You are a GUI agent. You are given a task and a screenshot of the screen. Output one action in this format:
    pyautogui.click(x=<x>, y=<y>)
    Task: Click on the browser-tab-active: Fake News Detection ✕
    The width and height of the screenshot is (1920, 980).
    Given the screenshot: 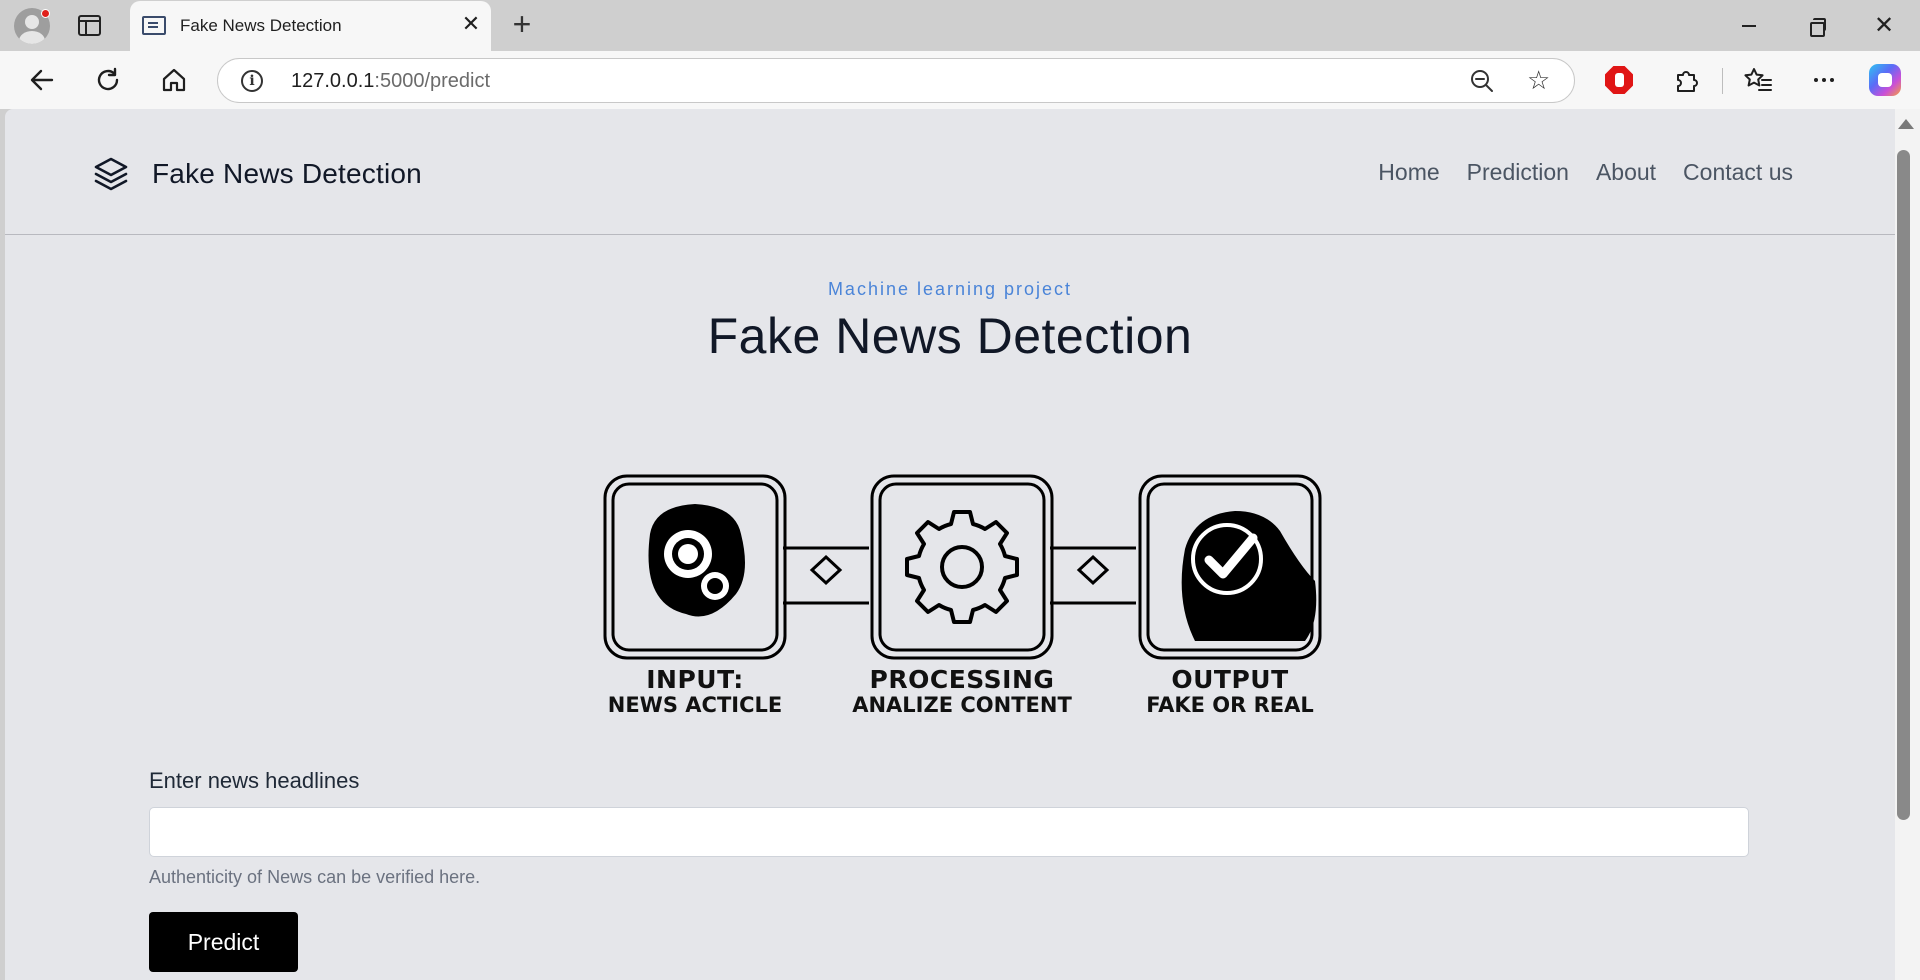 What is the action you would take?
    pyautogui.click(x=310, y=26)
    